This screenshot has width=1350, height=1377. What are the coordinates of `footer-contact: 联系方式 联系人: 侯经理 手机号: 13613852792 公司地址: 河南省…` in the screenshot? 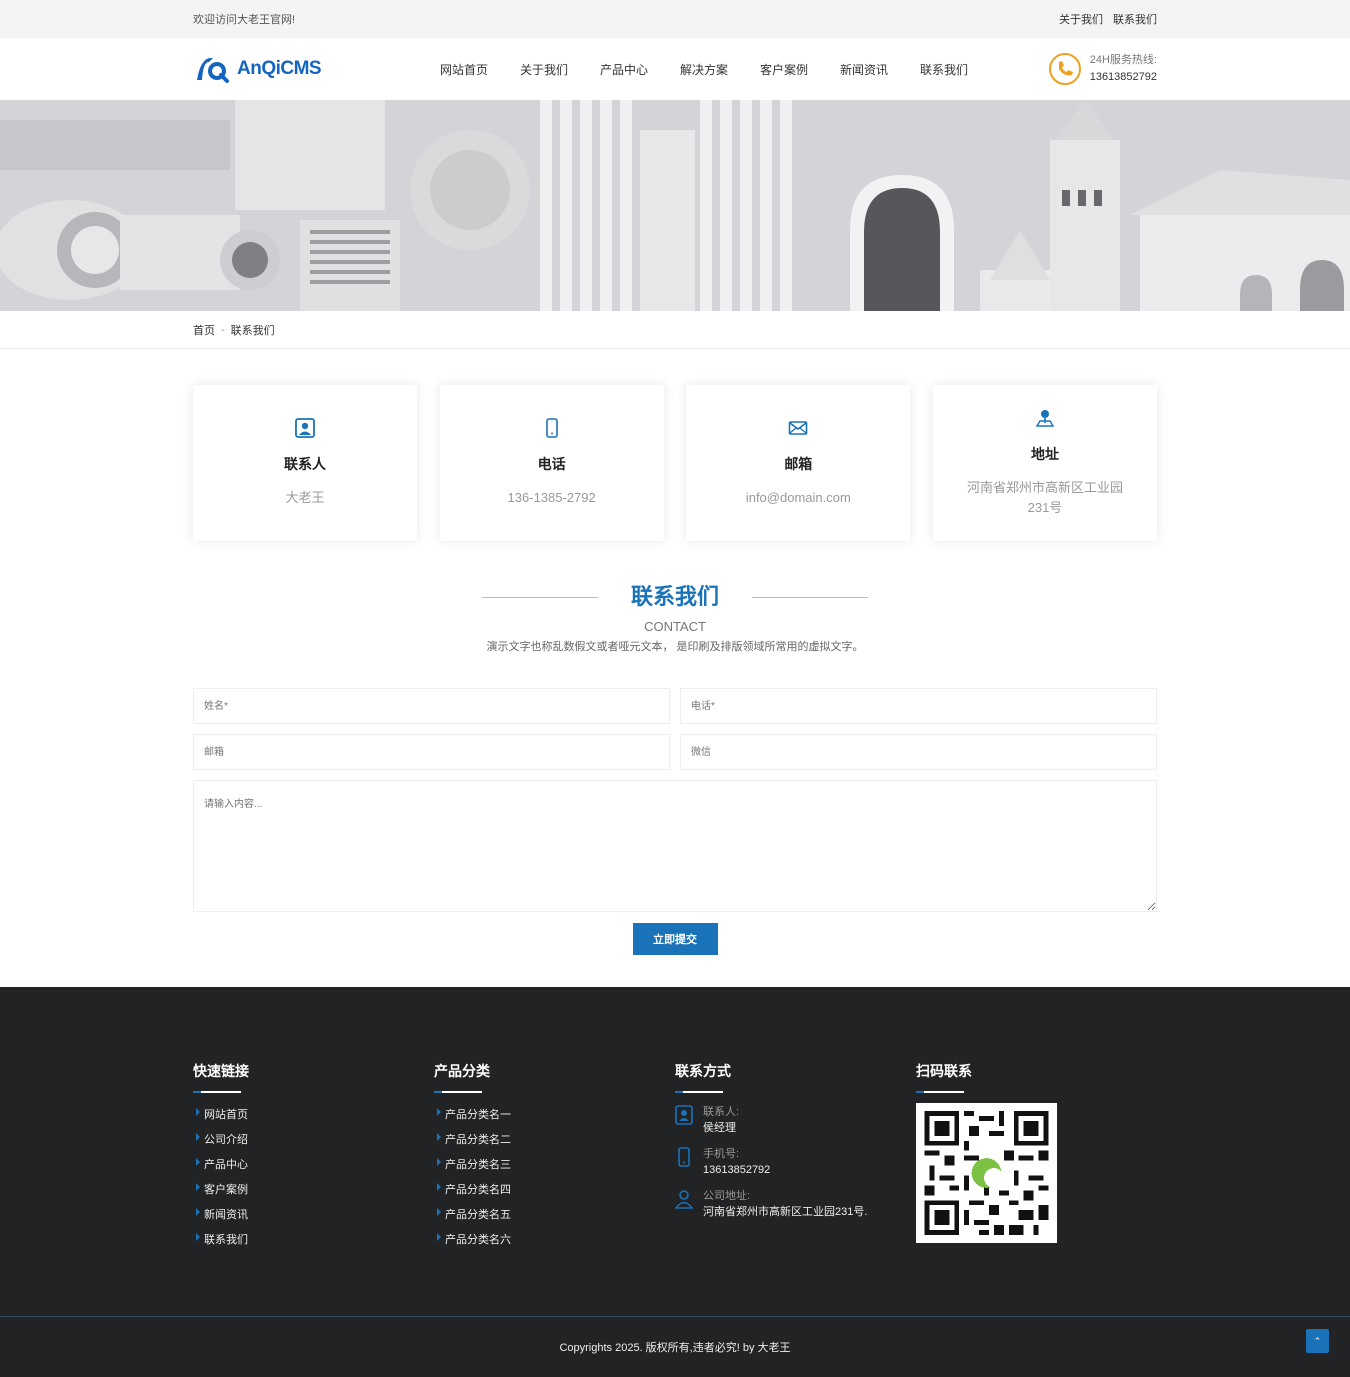 It's located at (795, 1158).